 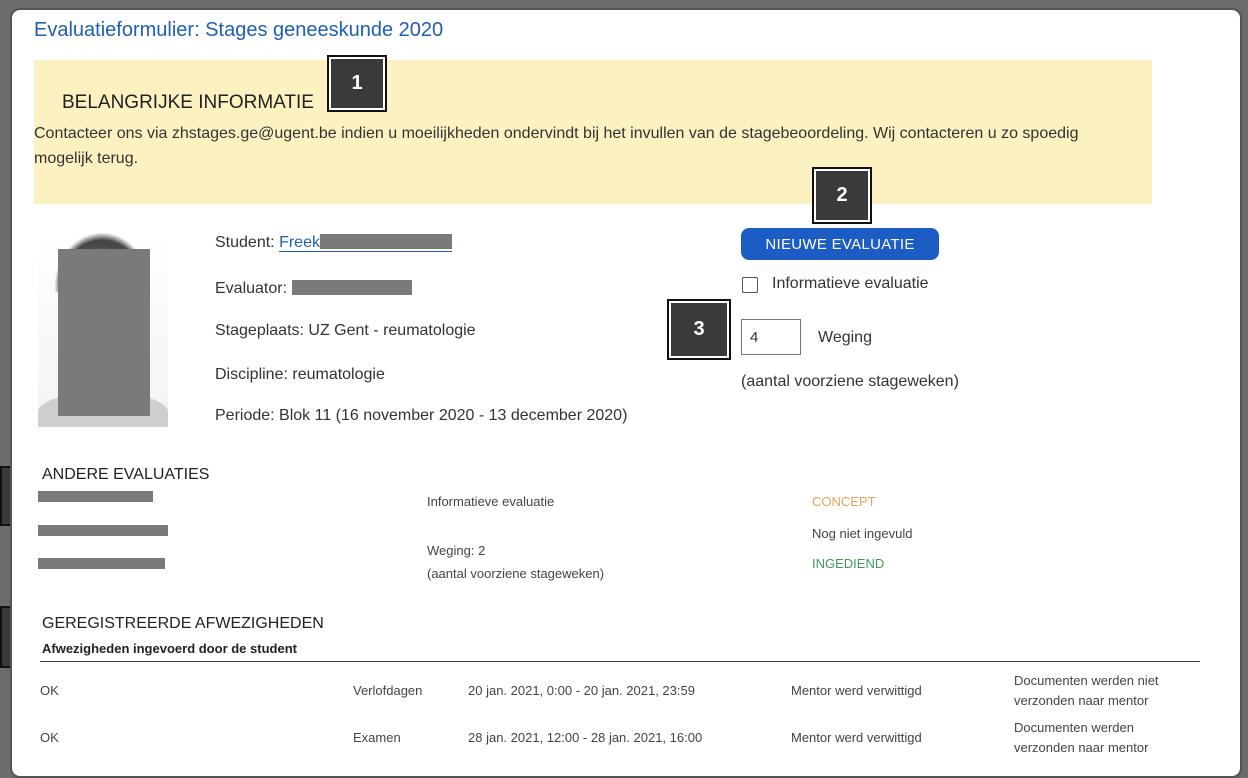 I want to click on student-name: Freek, so click(x=299, y=242).